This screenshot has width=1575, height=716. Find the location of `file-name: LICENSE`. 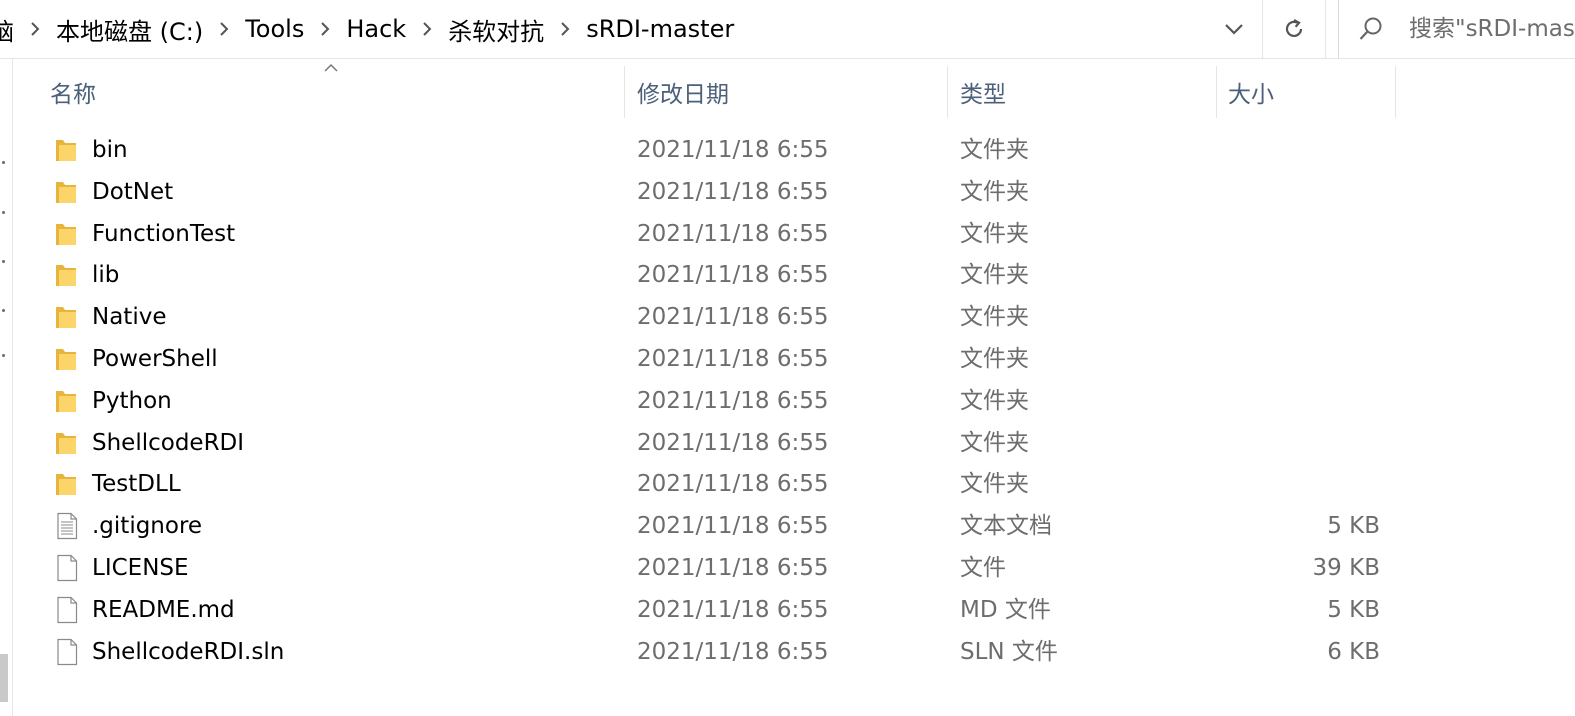

file-name: LICENSE is located at coordinates (140, 568).